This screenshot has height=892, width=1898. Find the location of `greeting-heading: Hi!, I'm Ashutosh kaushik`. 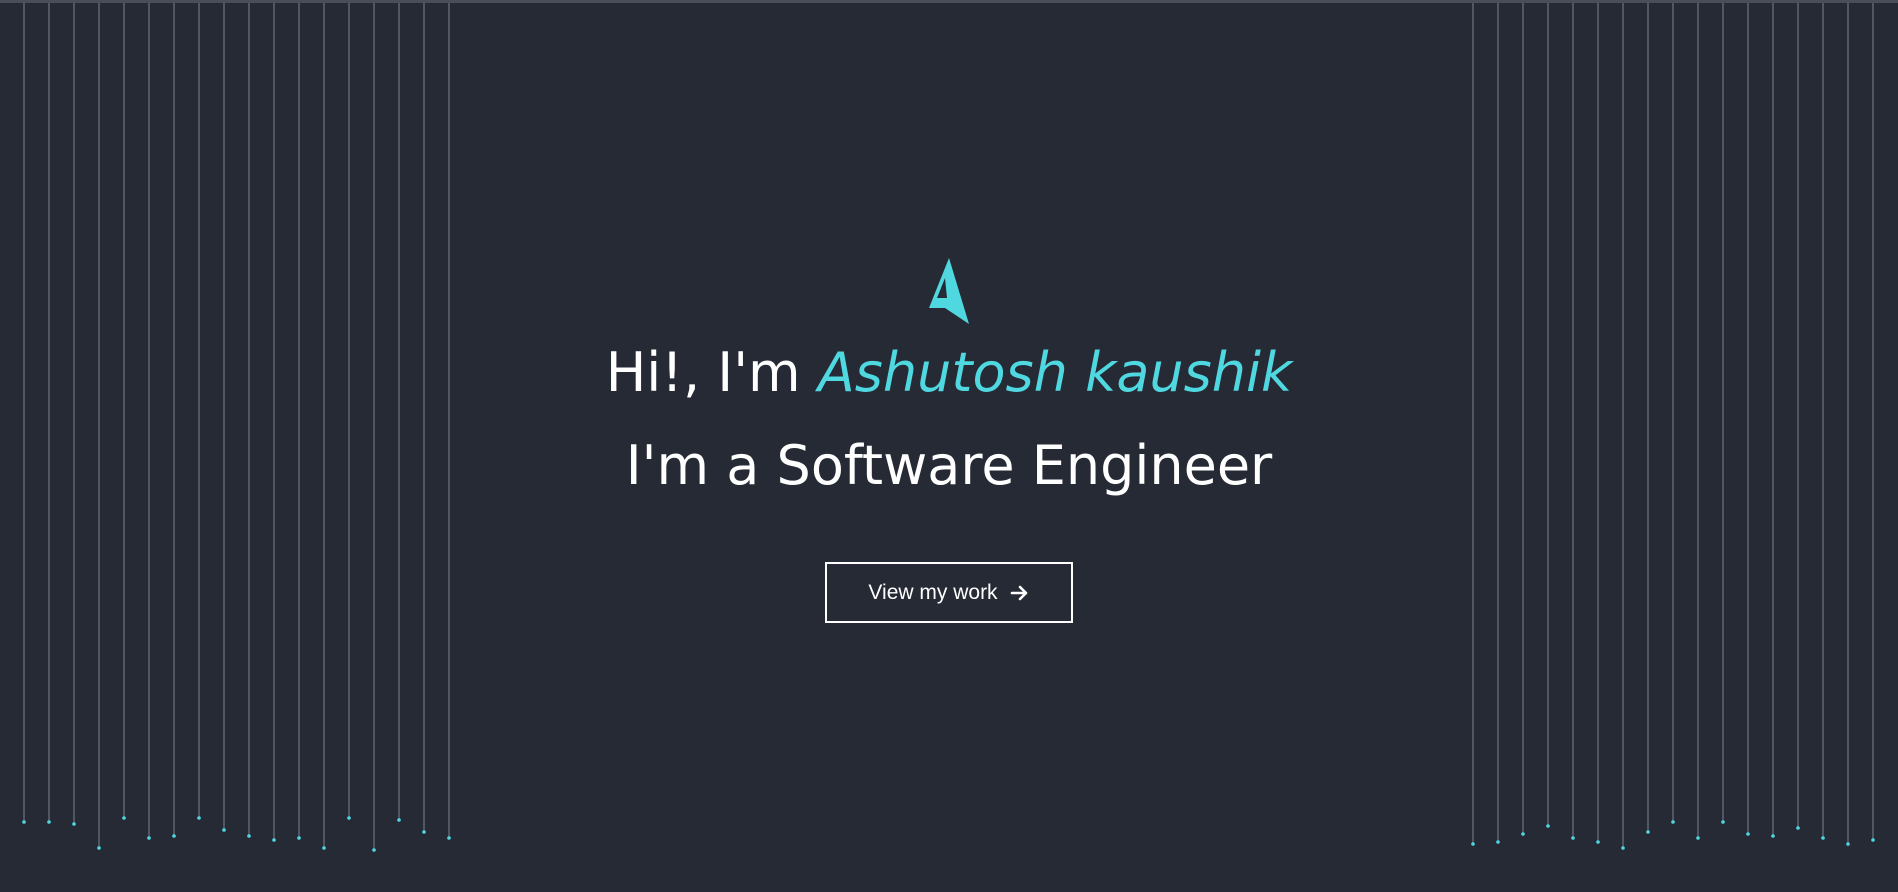

greeting-heading: Hi!, I'm Ashutosh kaushik is located at coordinates (949, 373).